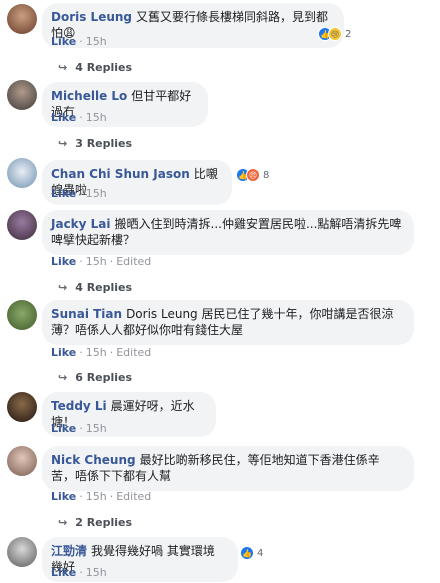  I want to click on comment-author: Doris Leung, so click(91, 17).